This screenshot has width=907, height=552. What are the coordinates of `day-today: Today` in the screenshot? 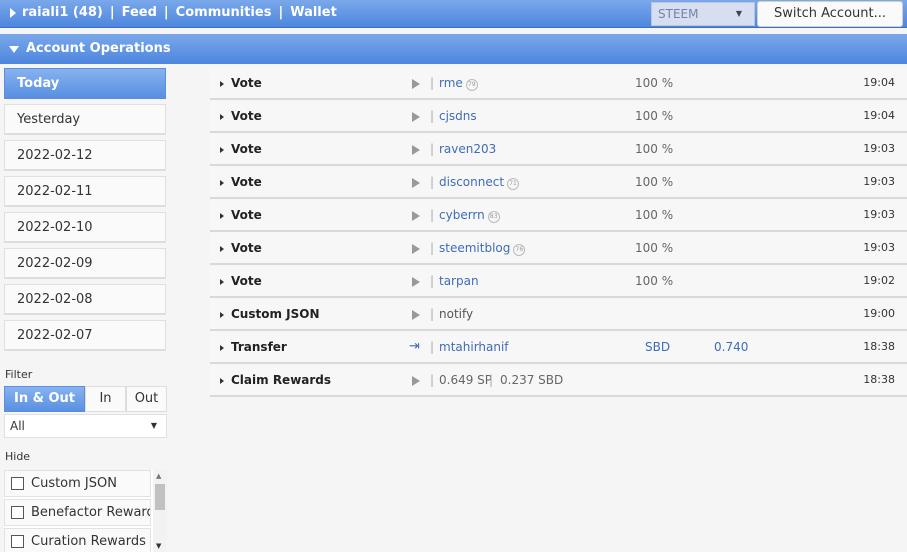 It's located at (85, 83).